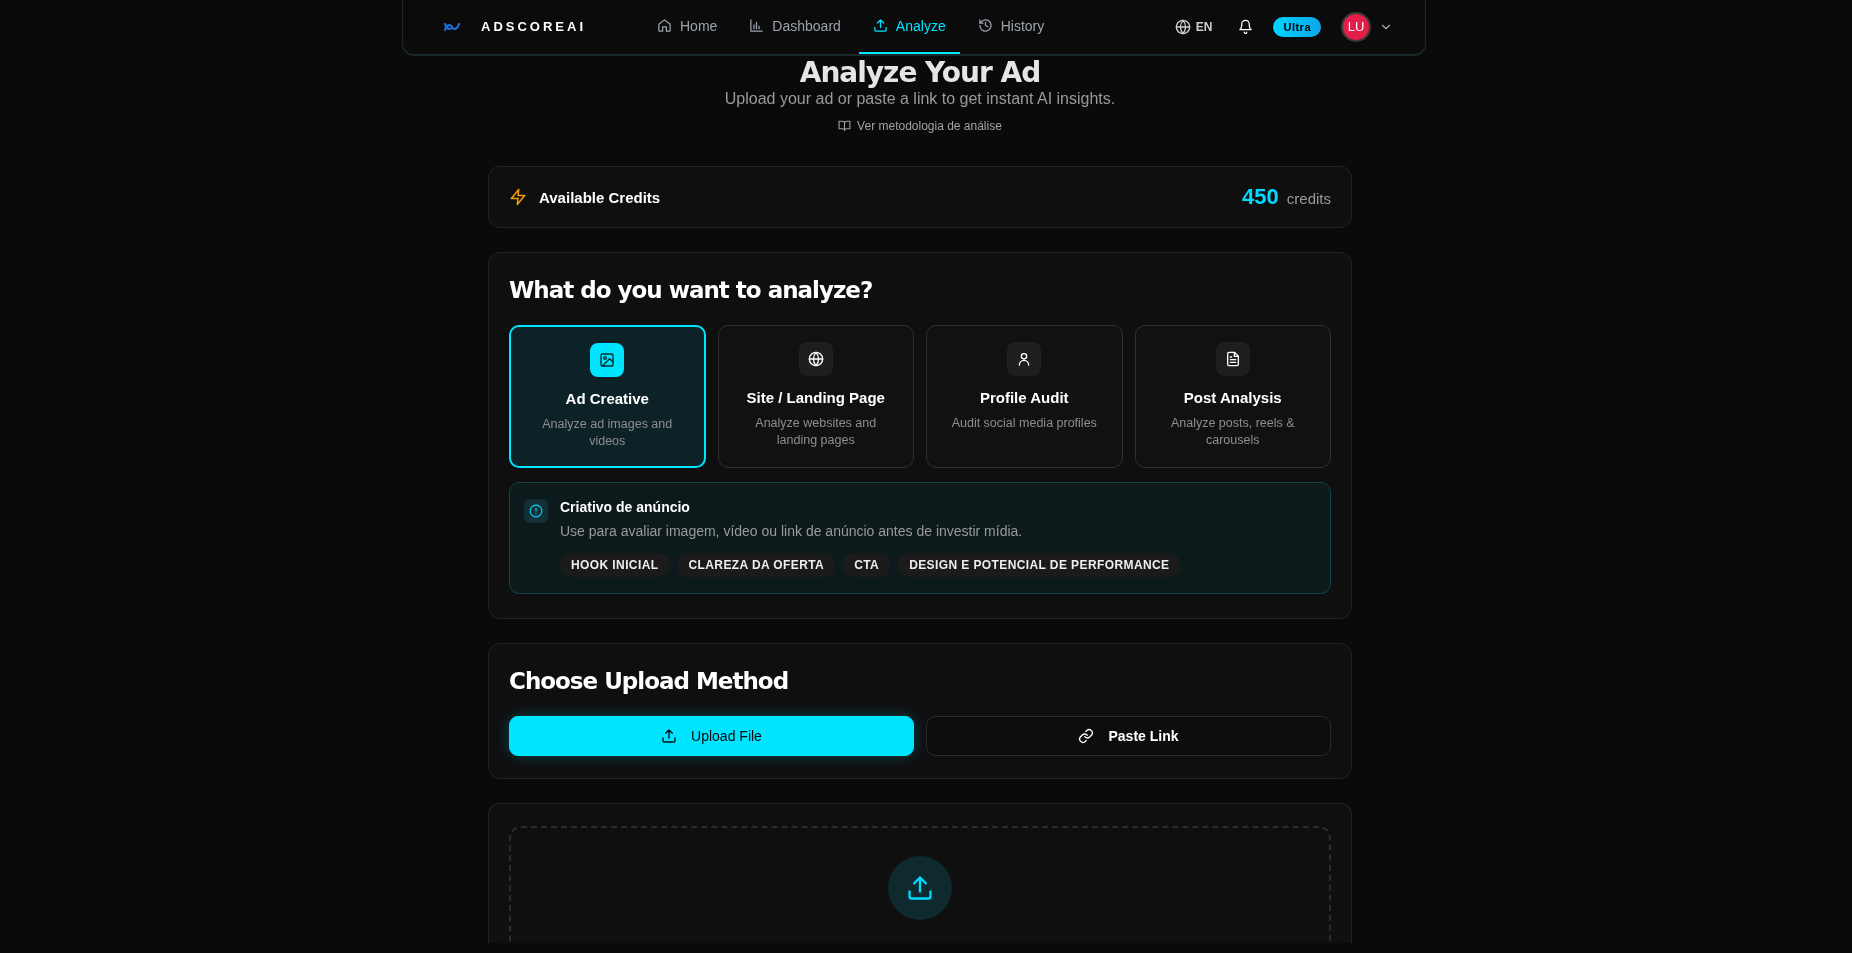  What do you see at coordinates (867, 565) in the screenshot?
I see `criteria-tag: CTA` at bounding box center [867, 565].